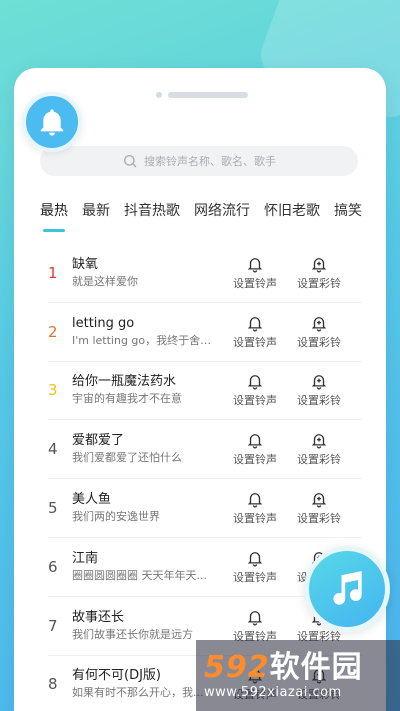 The height and width of the screenshot is (711, 400). I want to click on search-icon, so click(130, 161).